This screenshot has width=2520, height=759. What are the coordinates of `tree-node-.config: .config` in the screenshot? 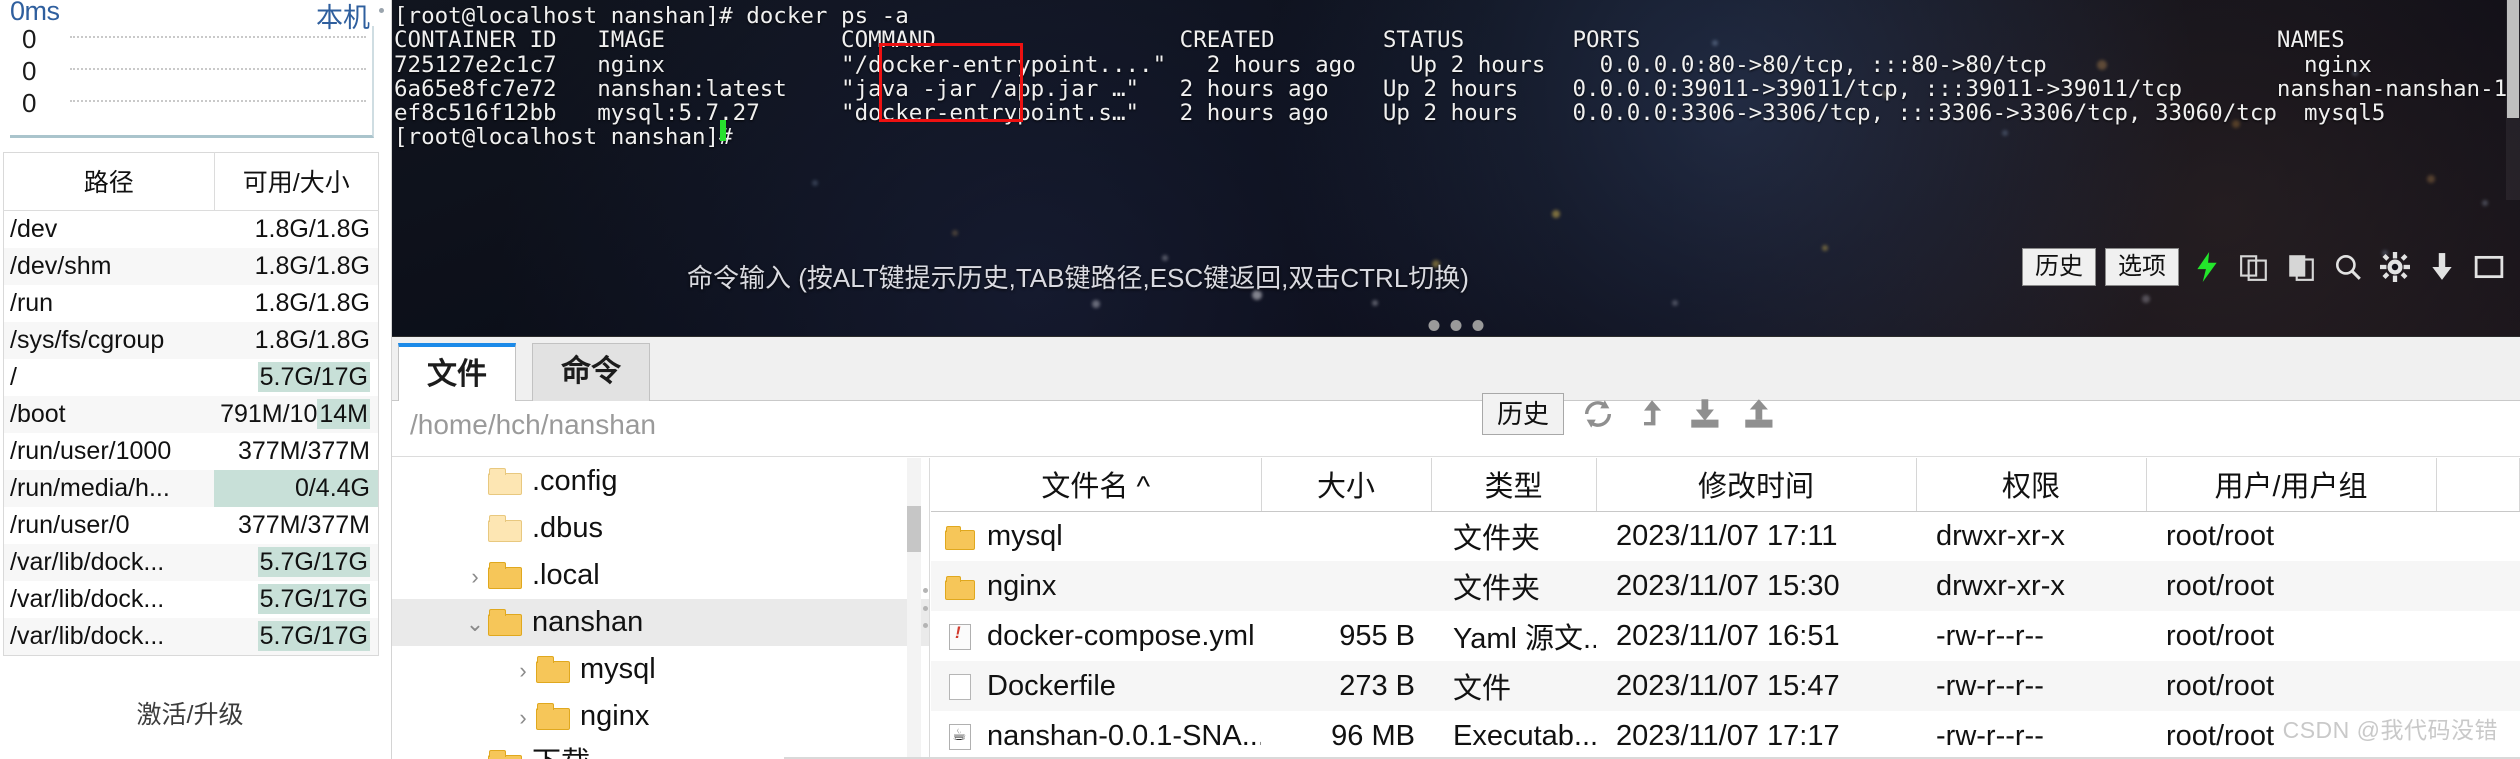 It's located at (660, 481).